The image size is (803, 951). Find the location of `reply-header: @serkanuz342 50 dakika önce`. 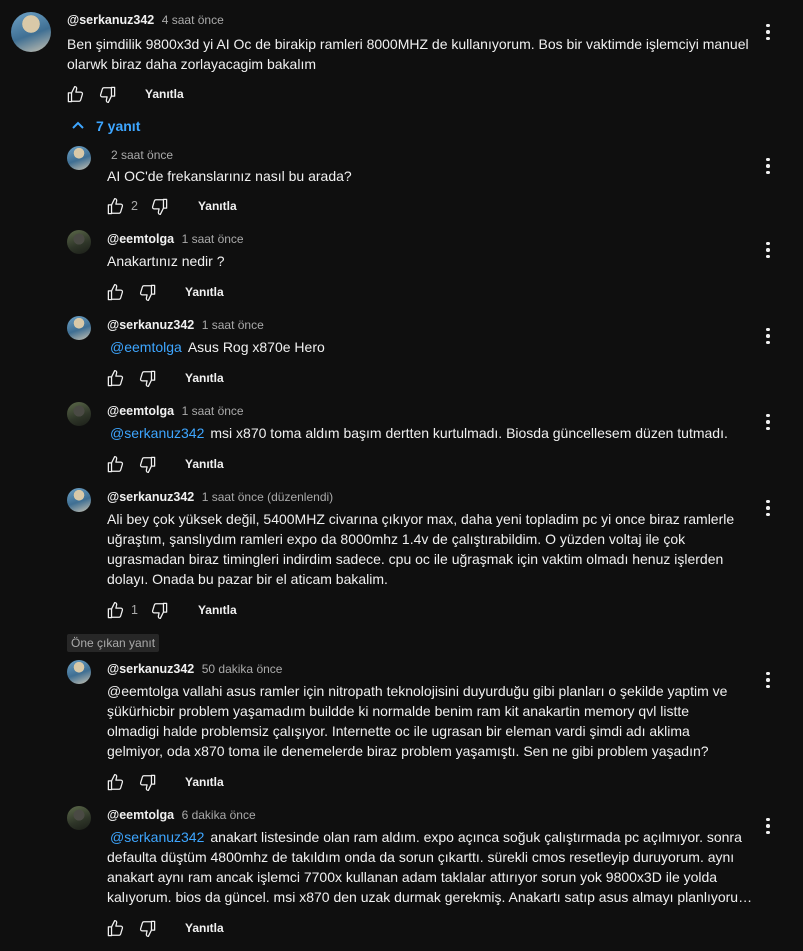

reply-header: @serkanuz342 50 dakika önce is located at coordinates (194, 669).